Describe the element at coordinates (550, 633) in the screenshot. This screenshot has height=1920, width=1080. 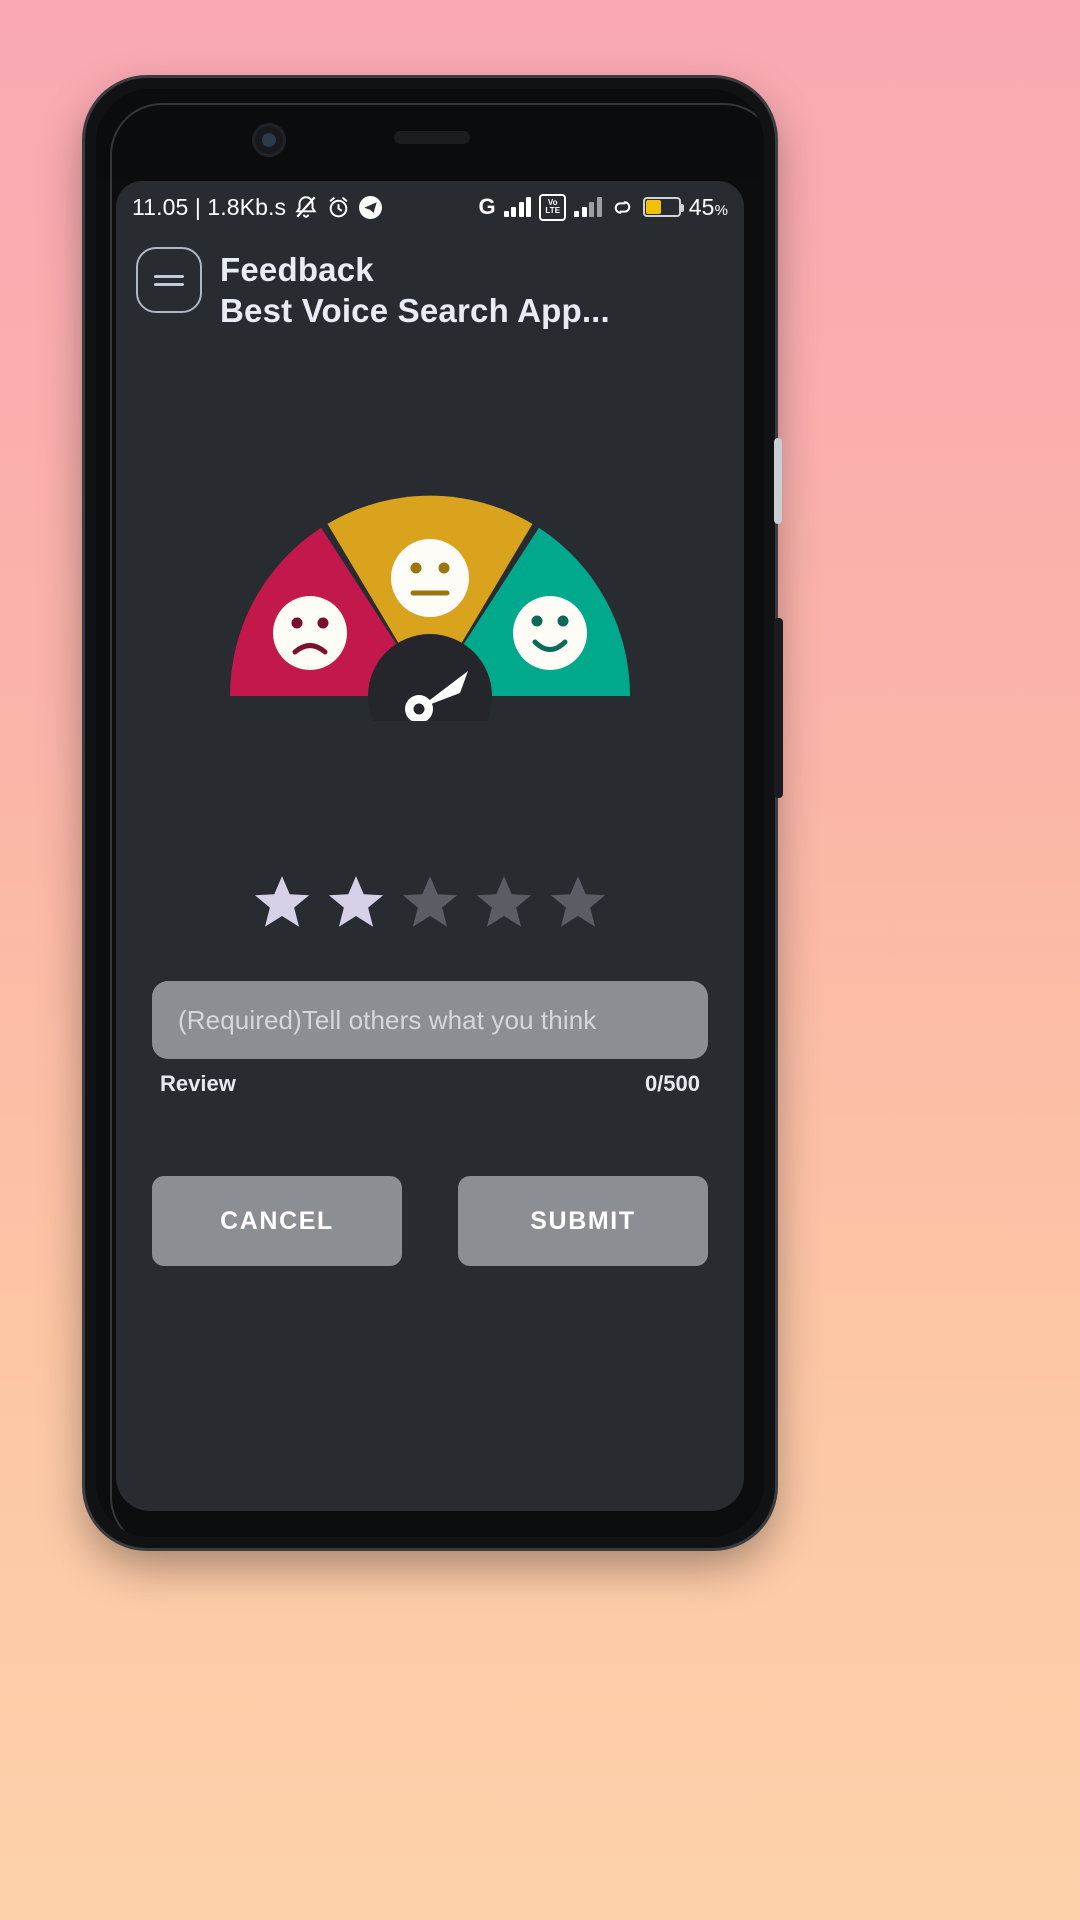
I see `happy-face-icon` at that location.